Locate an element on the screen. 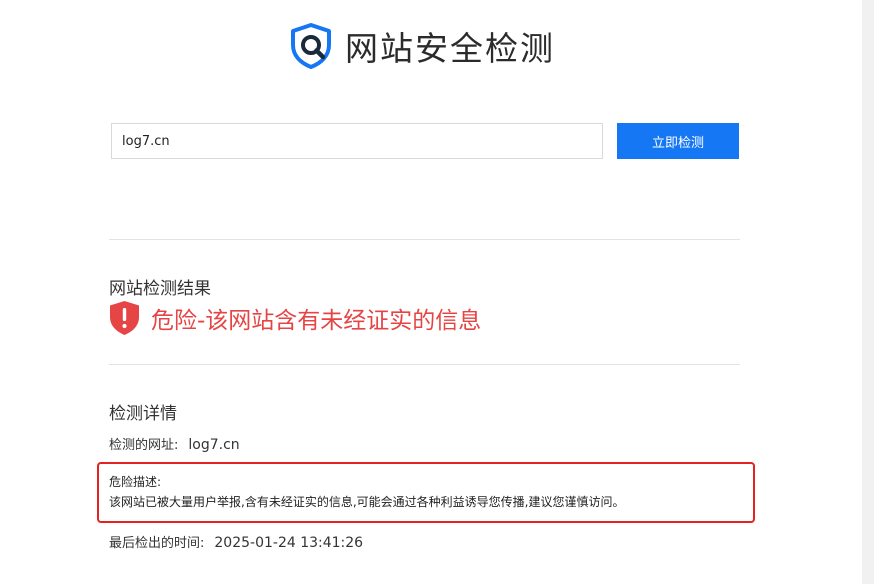 The width and height of the screenshot is (874, 584). scroll-gutter is located at coordinates (868, 292).